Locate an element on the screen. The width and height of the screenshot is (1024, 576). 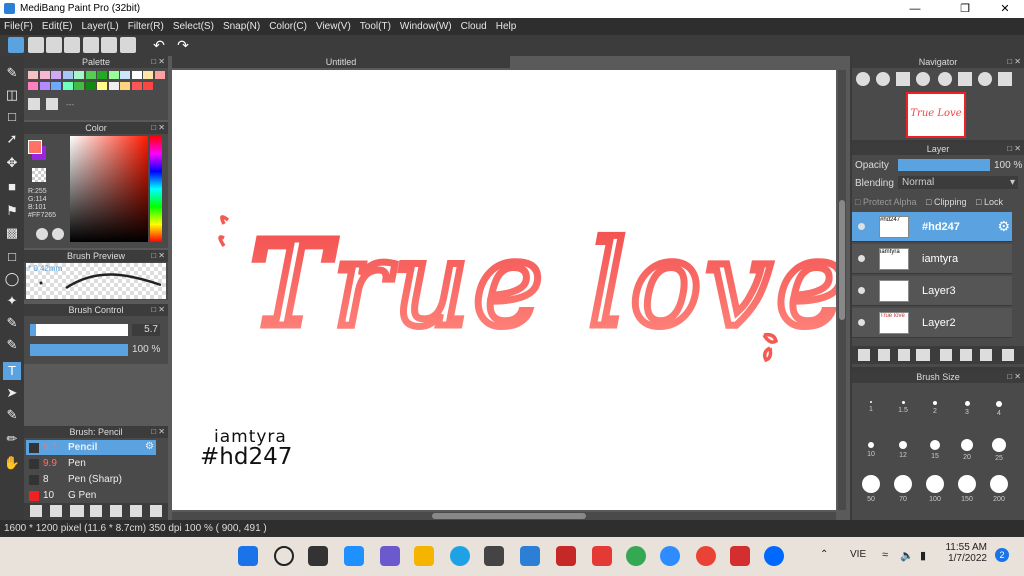
duplicate-layer-icon is located at coordinates (966, 355).